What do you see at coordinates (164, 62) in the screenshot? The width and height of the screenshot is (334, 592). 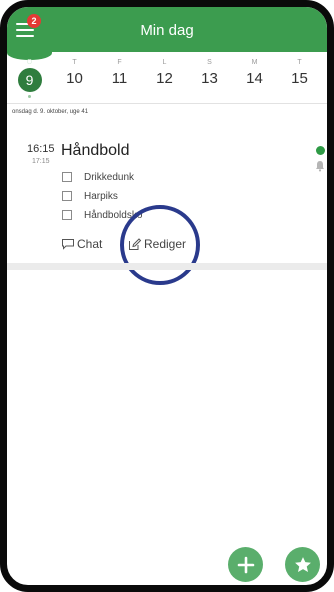 I see `day-letter: L` at bounding box center [164, 62].